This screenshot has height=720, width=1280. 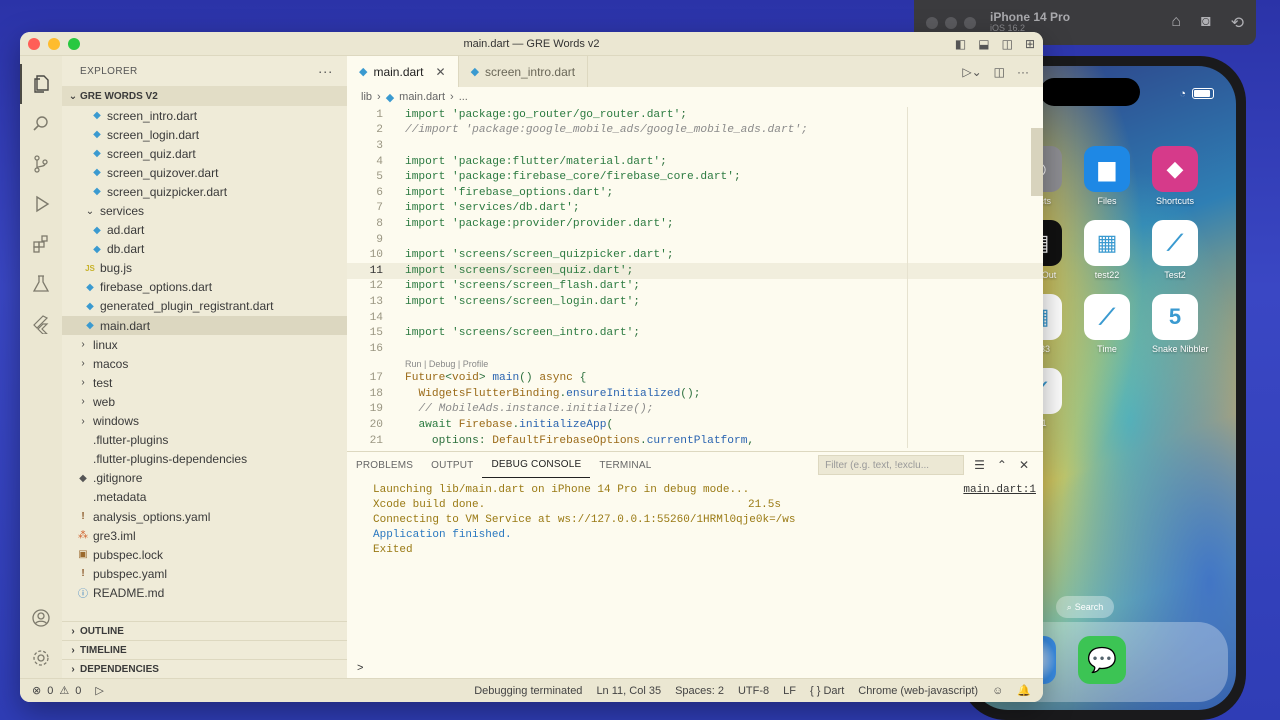 I want to click on app-icon-test22: ▦ test22, so click(x=1107, y=250).